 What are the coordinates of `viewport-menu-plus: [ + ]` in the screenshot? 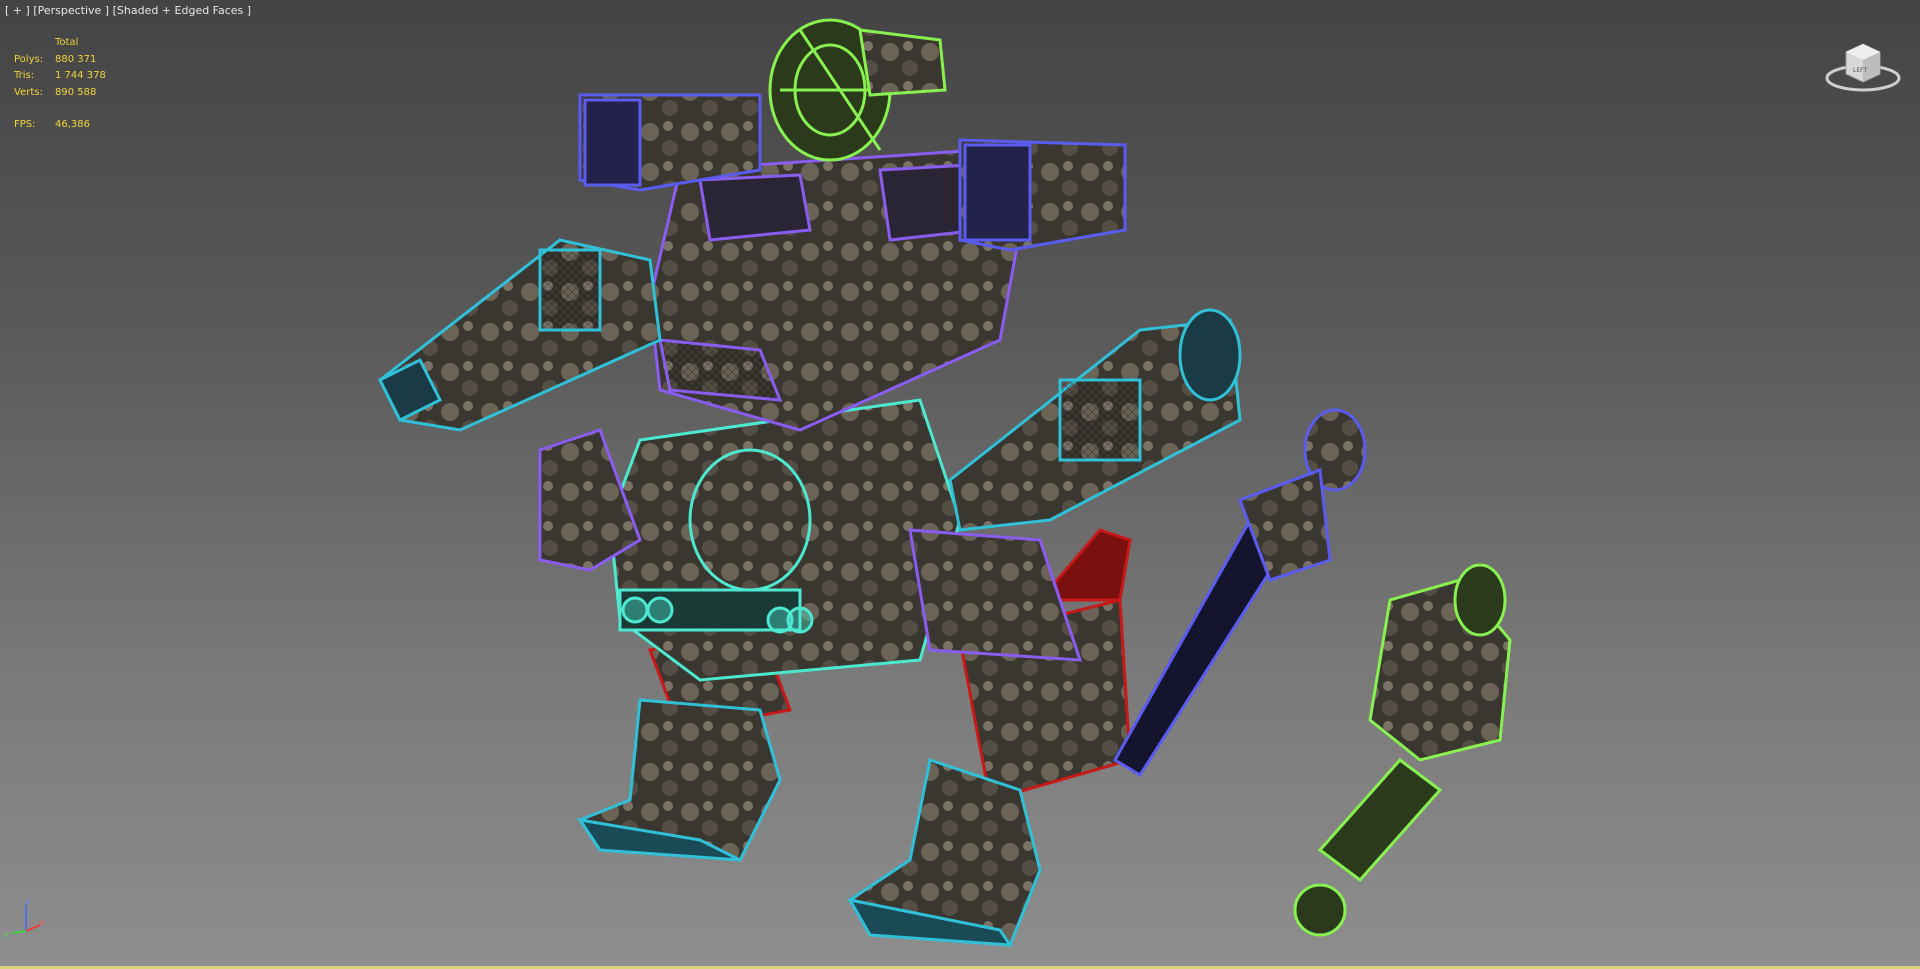 It's located at (17, 10).